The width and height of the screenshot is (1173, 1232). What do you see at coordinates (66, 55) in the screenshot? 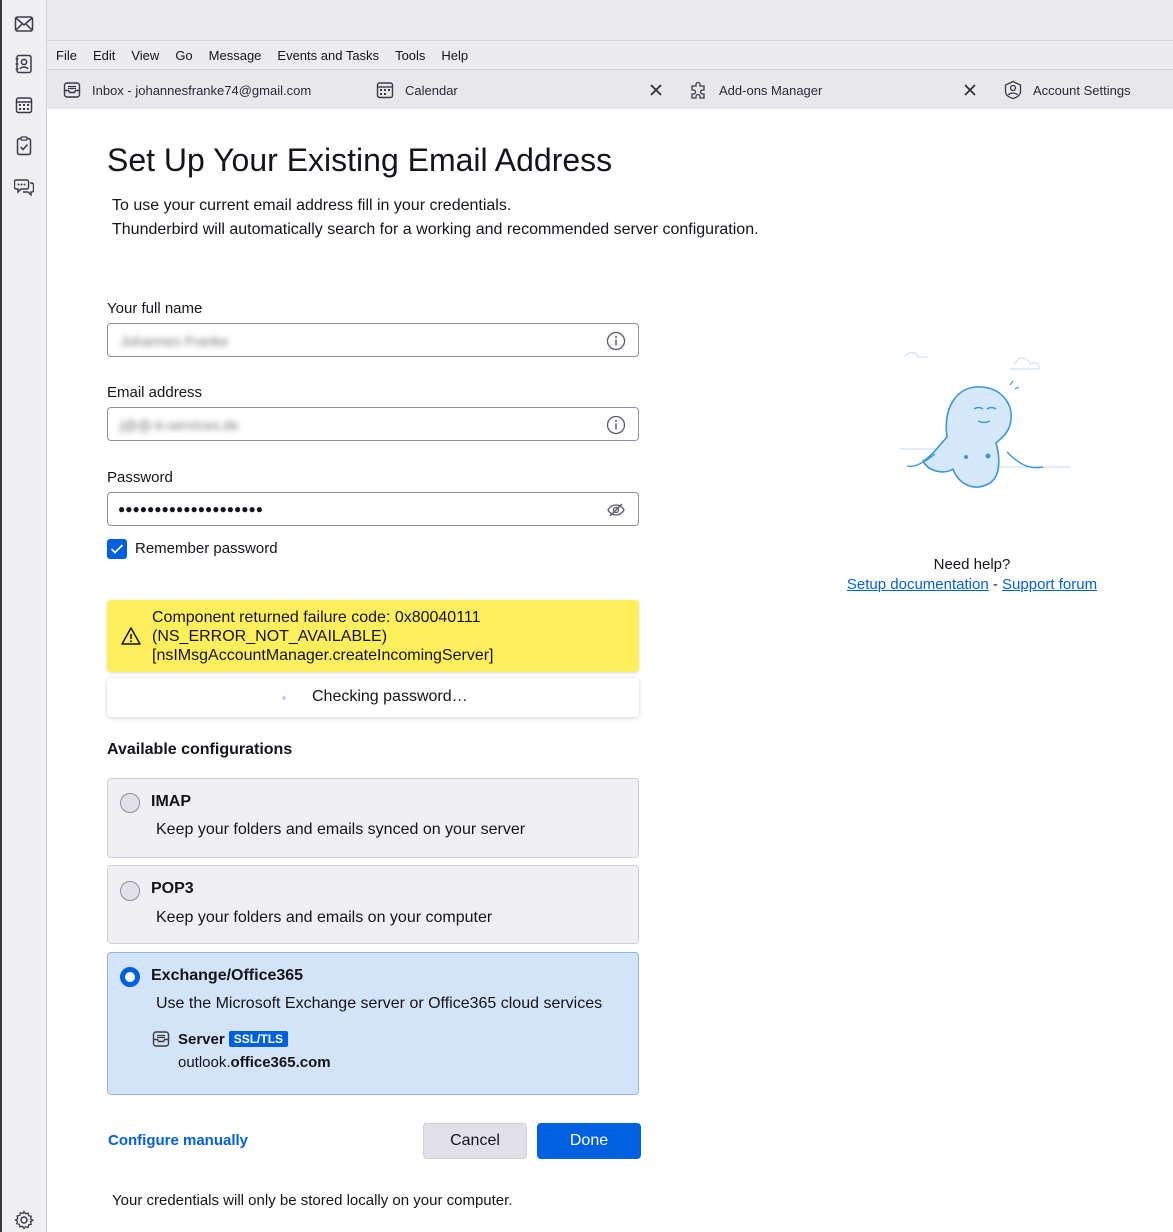
I see `menu-file: File` at bounding box center [66, 55].